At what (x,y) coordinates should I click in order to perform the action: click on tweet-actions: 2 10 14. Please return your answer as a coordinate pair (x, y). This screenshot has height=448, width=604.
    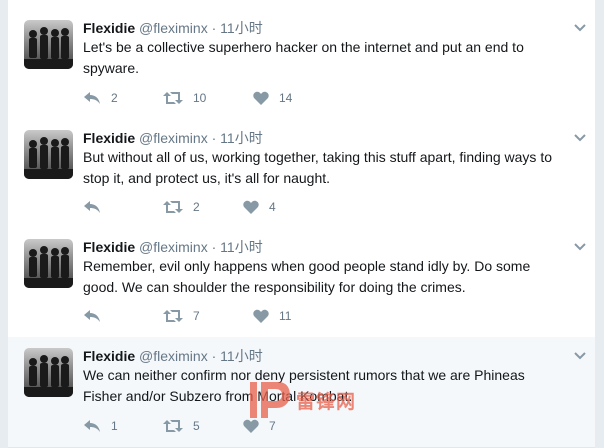
    Looking at the image, I should click on (233, 98).